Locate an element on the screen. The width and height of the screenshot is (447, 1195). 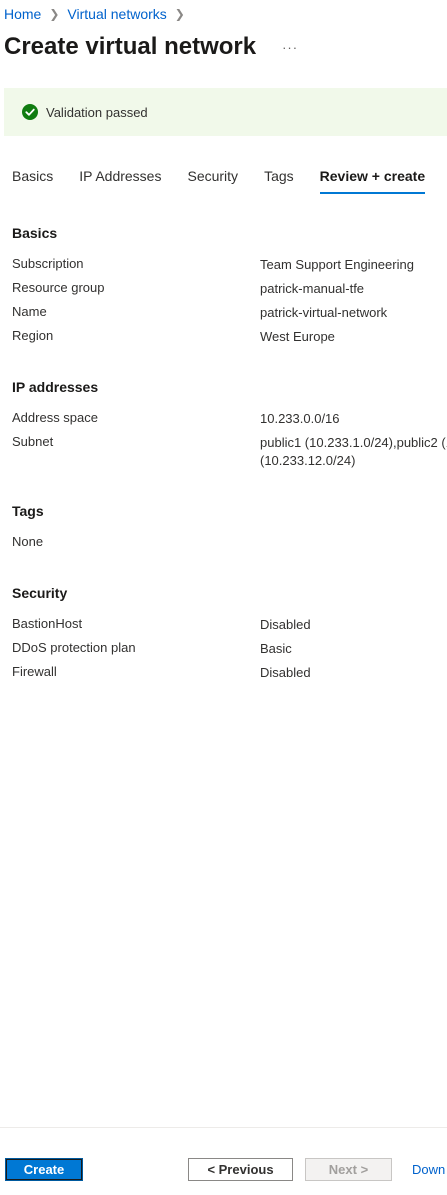
download-template-link: Down is located at coordinates (428, 1169).